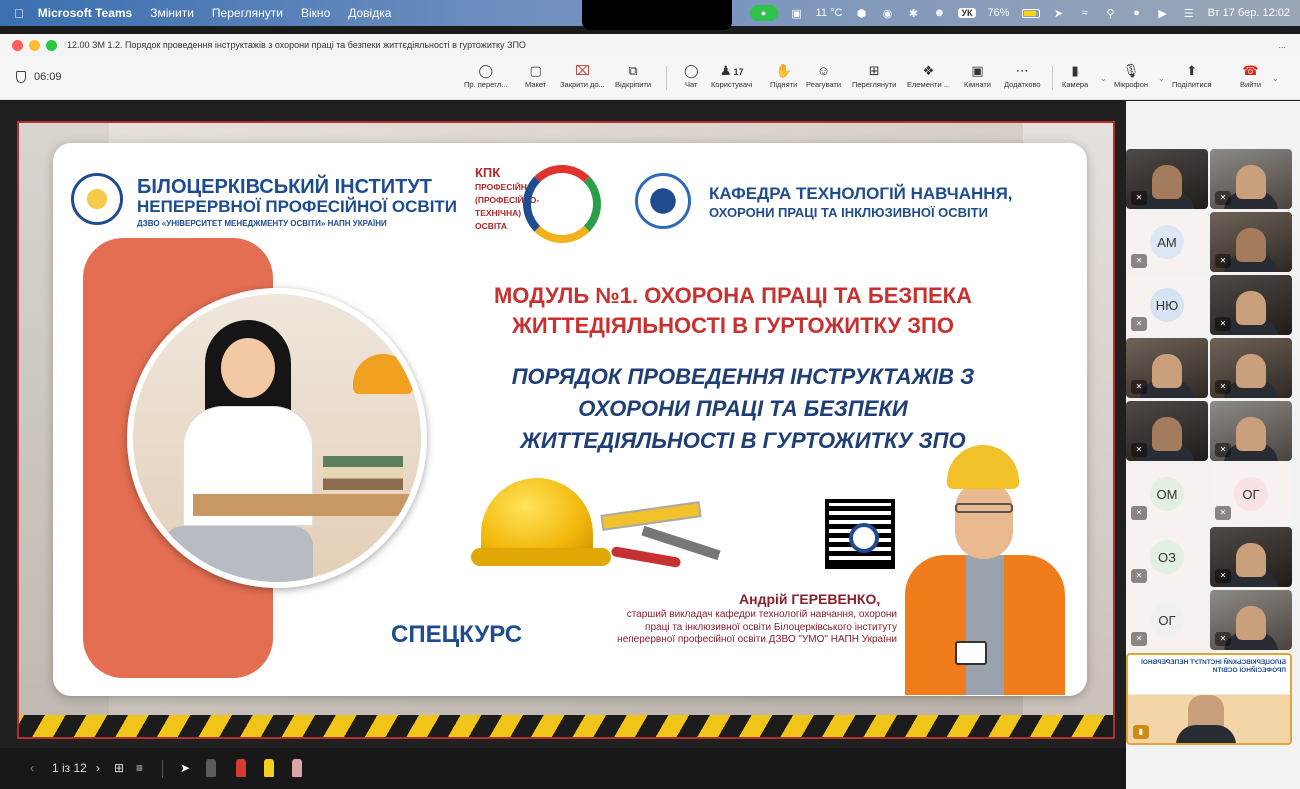  I want to click on keyboard-layout: УК, so click(967, 13).